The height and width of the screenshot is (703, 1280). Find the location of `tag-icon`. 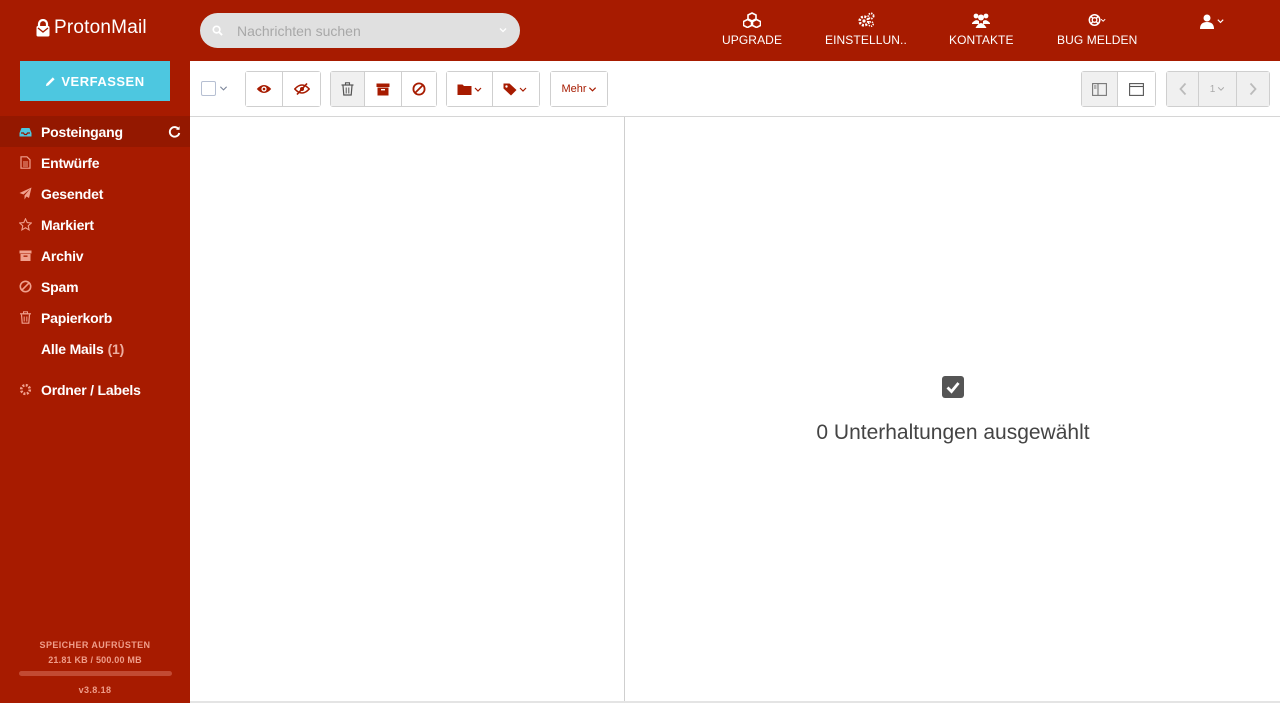

tag-icon is located at coordinates (515, 89).